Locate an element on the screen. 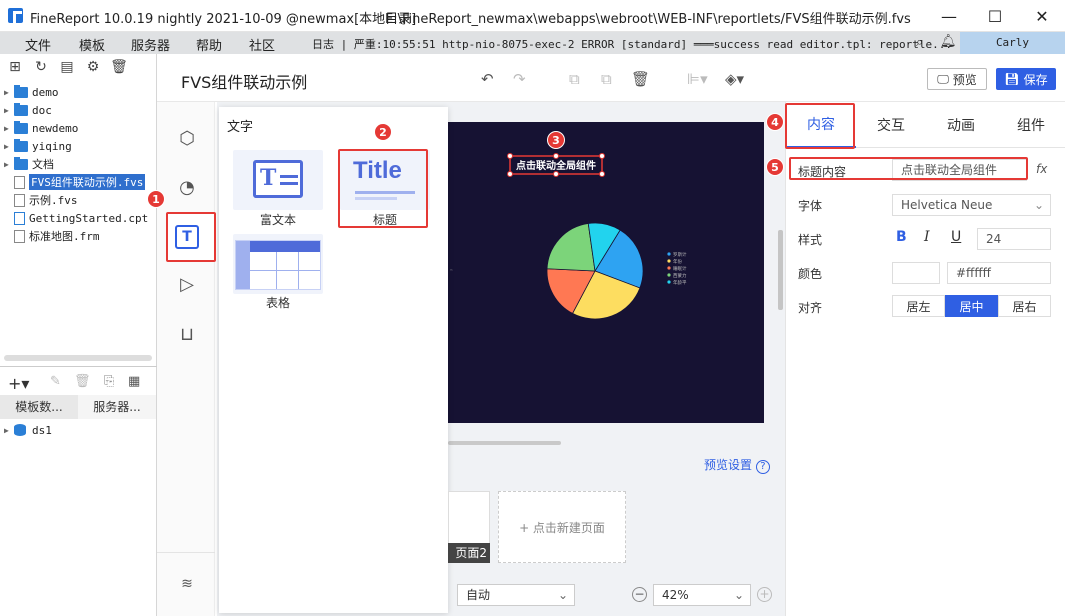  zoom-select: 42% ⌄ is located at coordinates (702, 595).